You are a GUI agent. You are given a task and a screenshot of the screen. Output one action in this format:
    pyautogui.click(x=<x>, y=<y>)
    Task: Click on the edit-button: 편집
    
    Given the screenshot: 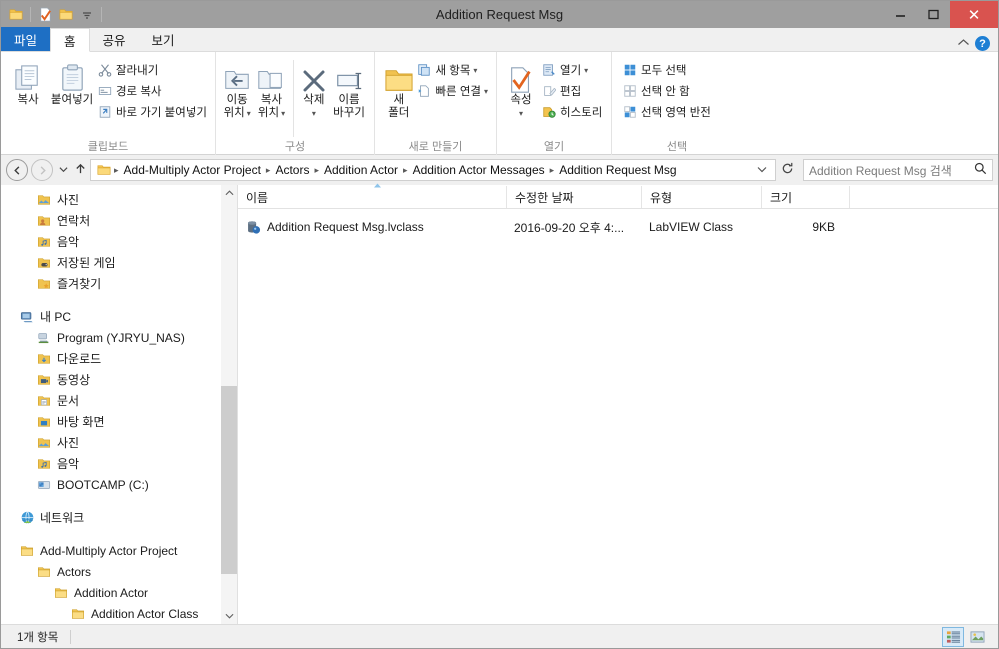 What is the action you would take?
    pyautogui.click(x=571, y=91)
    